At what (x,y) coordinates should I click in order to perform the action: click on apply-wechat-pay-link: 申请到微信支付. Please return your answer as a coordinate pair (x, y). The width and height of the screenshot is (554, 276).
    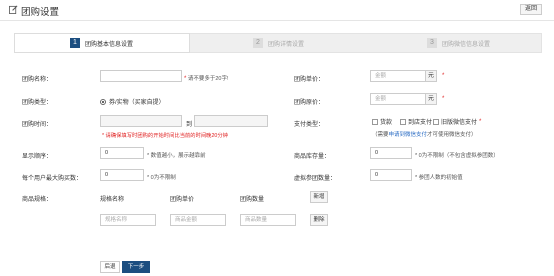
    Looking at the image, I should click on (408, 135).